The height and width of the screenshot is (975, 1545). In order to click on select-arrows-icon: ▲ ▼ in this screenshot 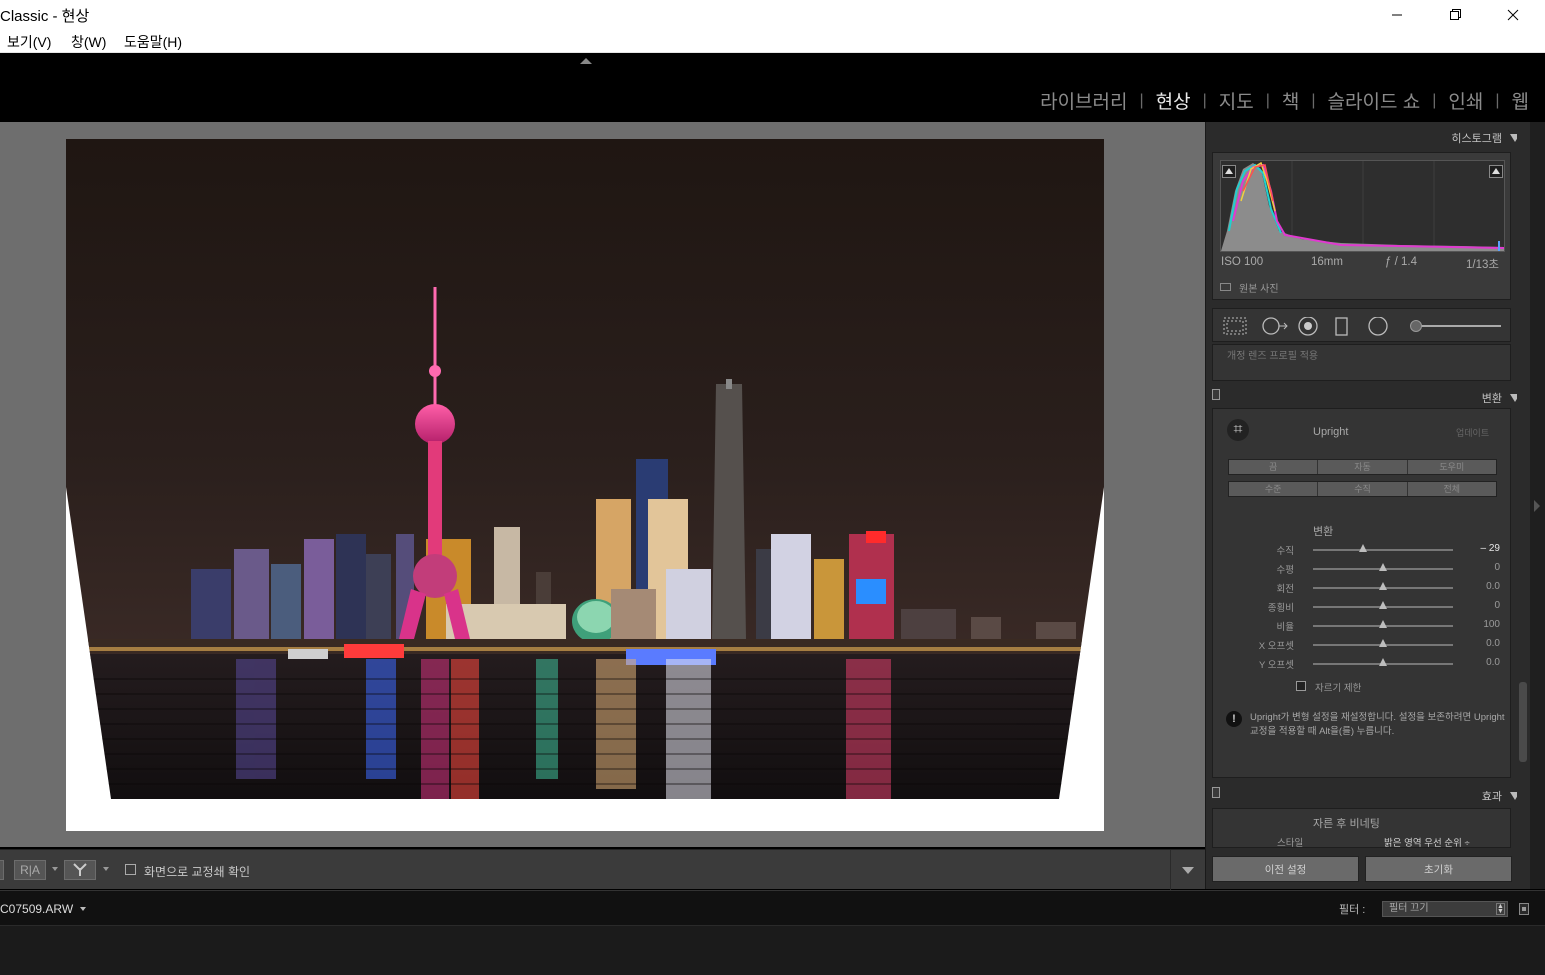, I will do `click(1500, 909)`.